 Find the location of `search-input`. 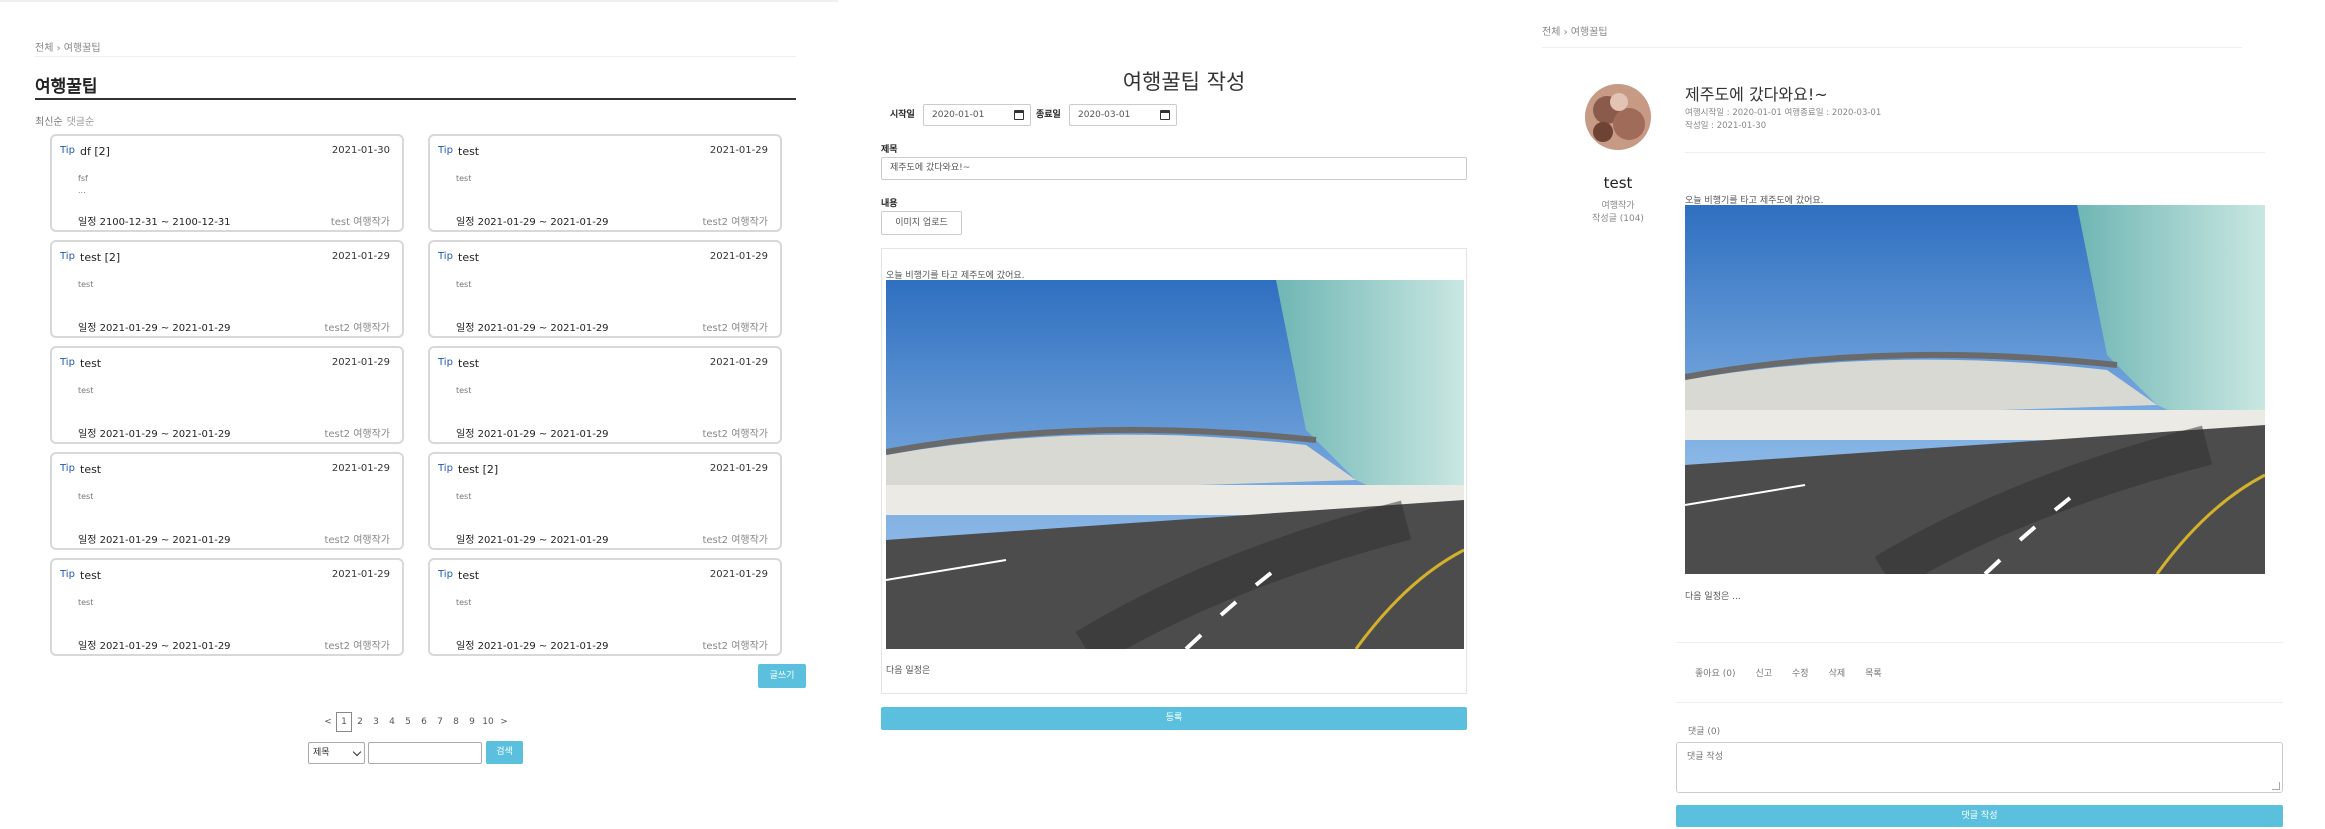

search-input is located at coordinates (425, 753).